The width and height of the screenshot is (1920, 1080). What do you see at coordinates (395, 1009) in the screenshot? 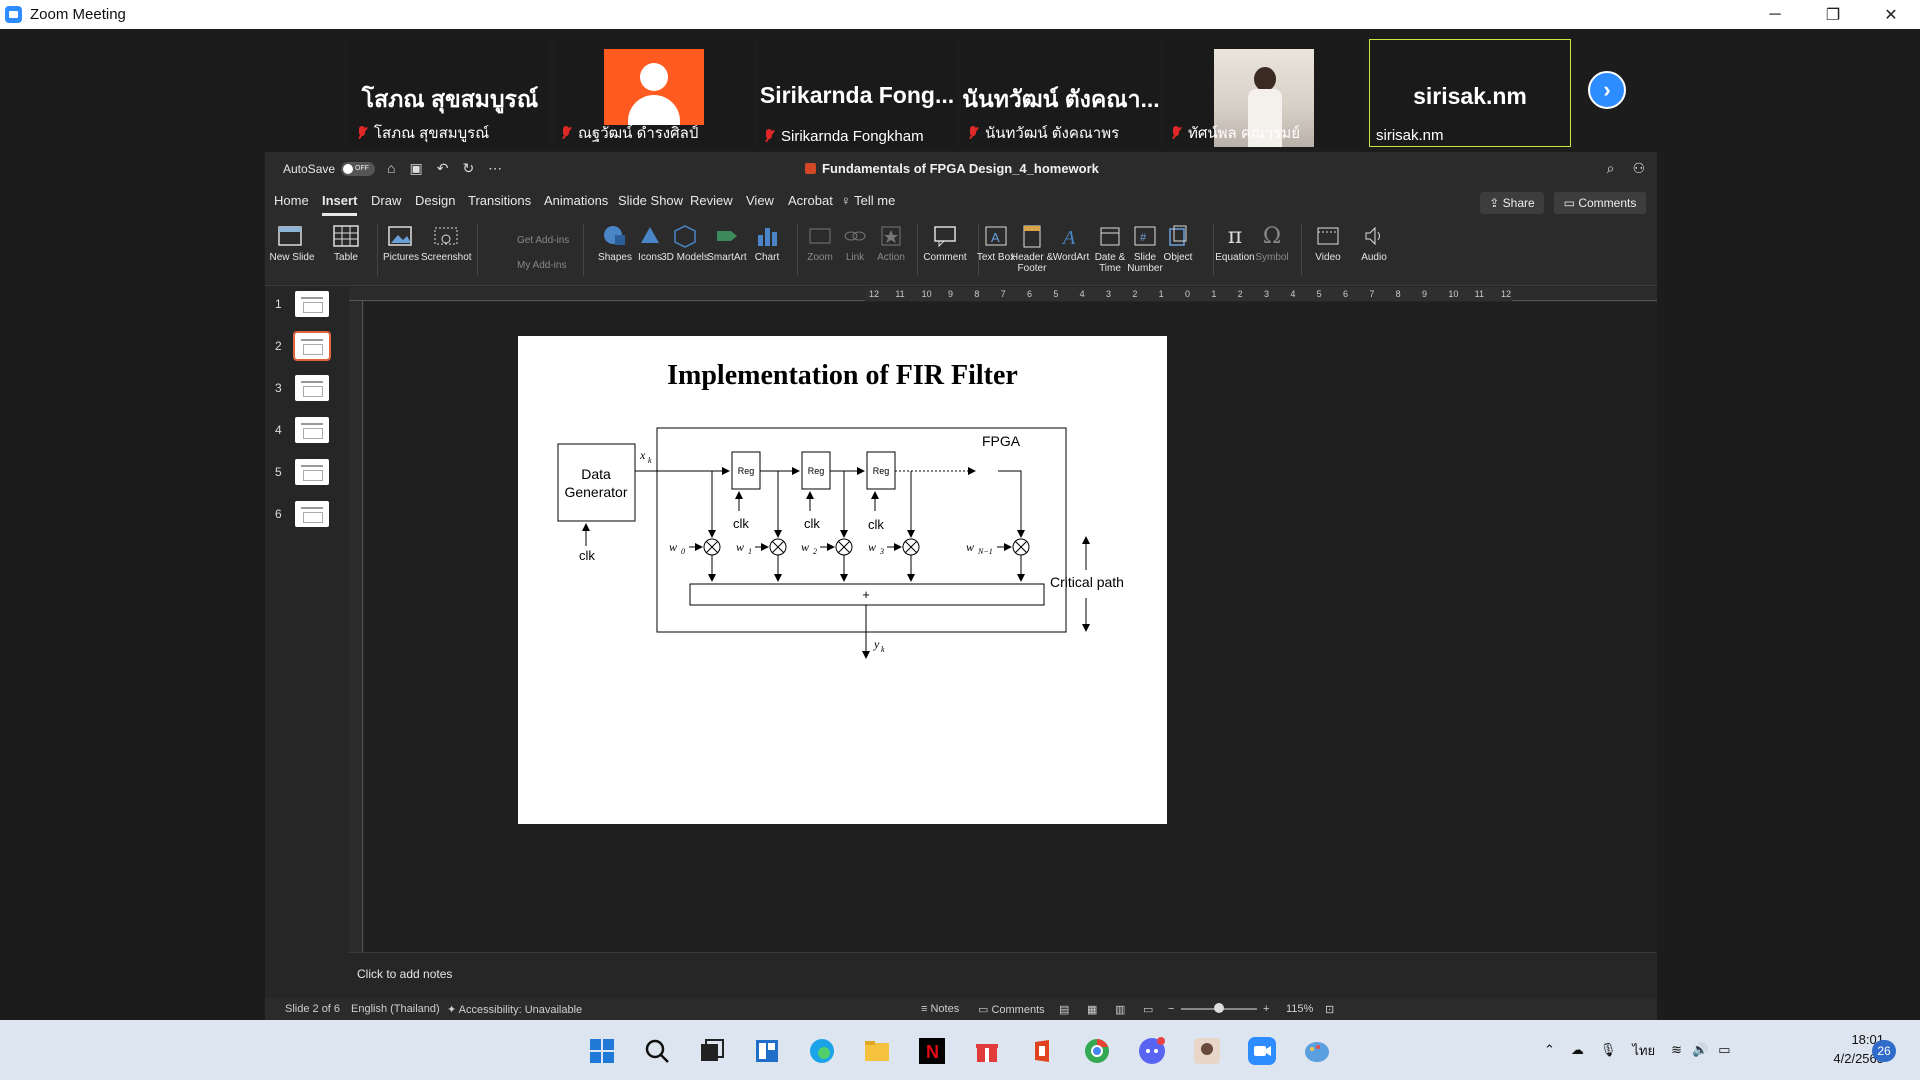
I see `language-indicator: English (Thailand)` at bounding box center [395, 1009].